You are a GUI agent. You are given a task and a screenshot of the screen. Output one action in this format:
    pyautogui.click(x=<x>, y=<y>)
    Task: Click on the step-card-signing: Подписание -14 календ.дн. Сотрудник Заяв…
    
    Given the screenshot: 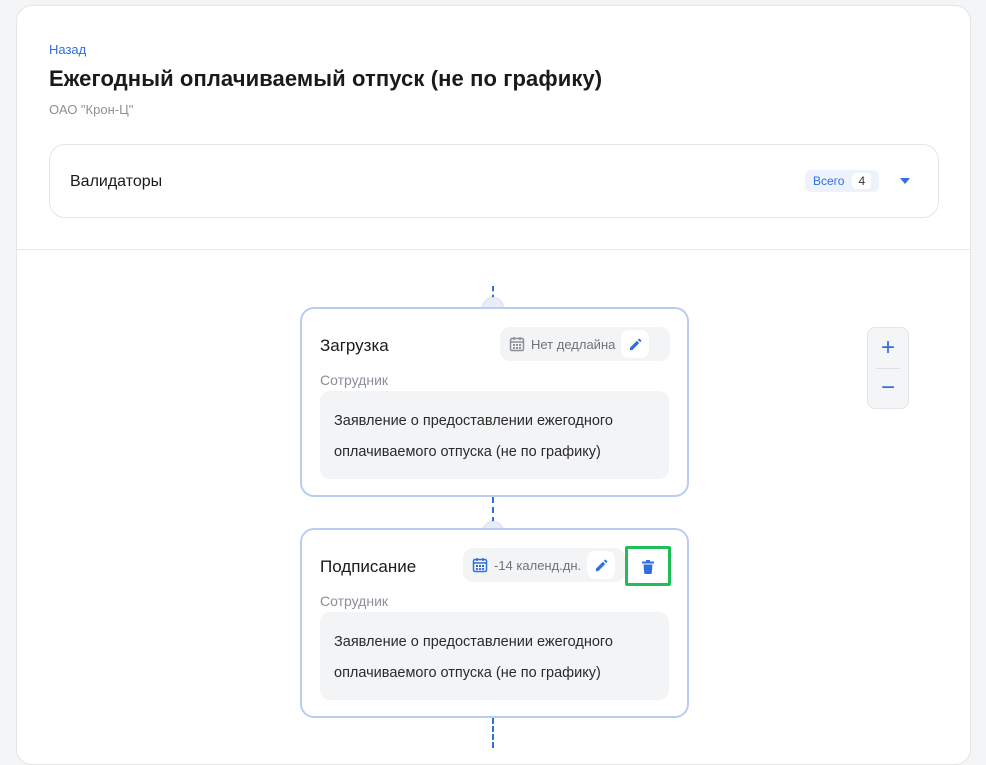 What is the action you would take?
    pyautogui.click(x=494, y=623)
    